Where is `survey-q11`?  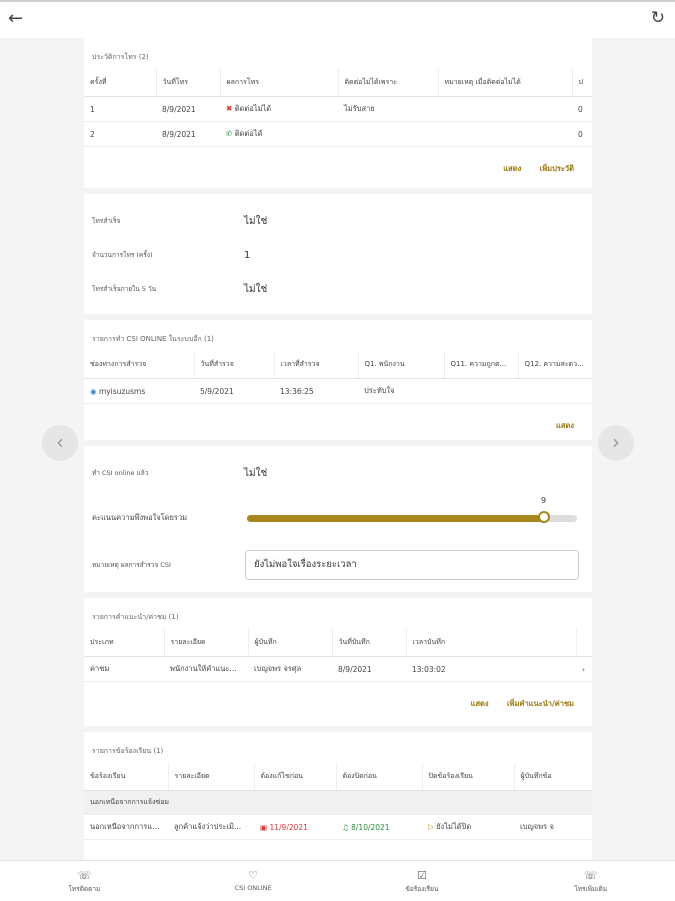
survey-q11 is located at coordinates (481, 391).